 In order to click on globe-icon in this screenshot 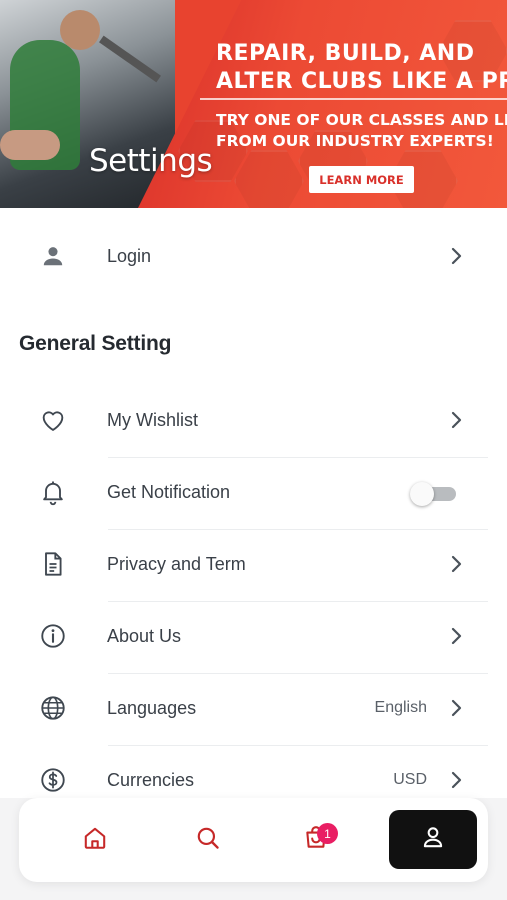, I will do `click(53, 708)`.